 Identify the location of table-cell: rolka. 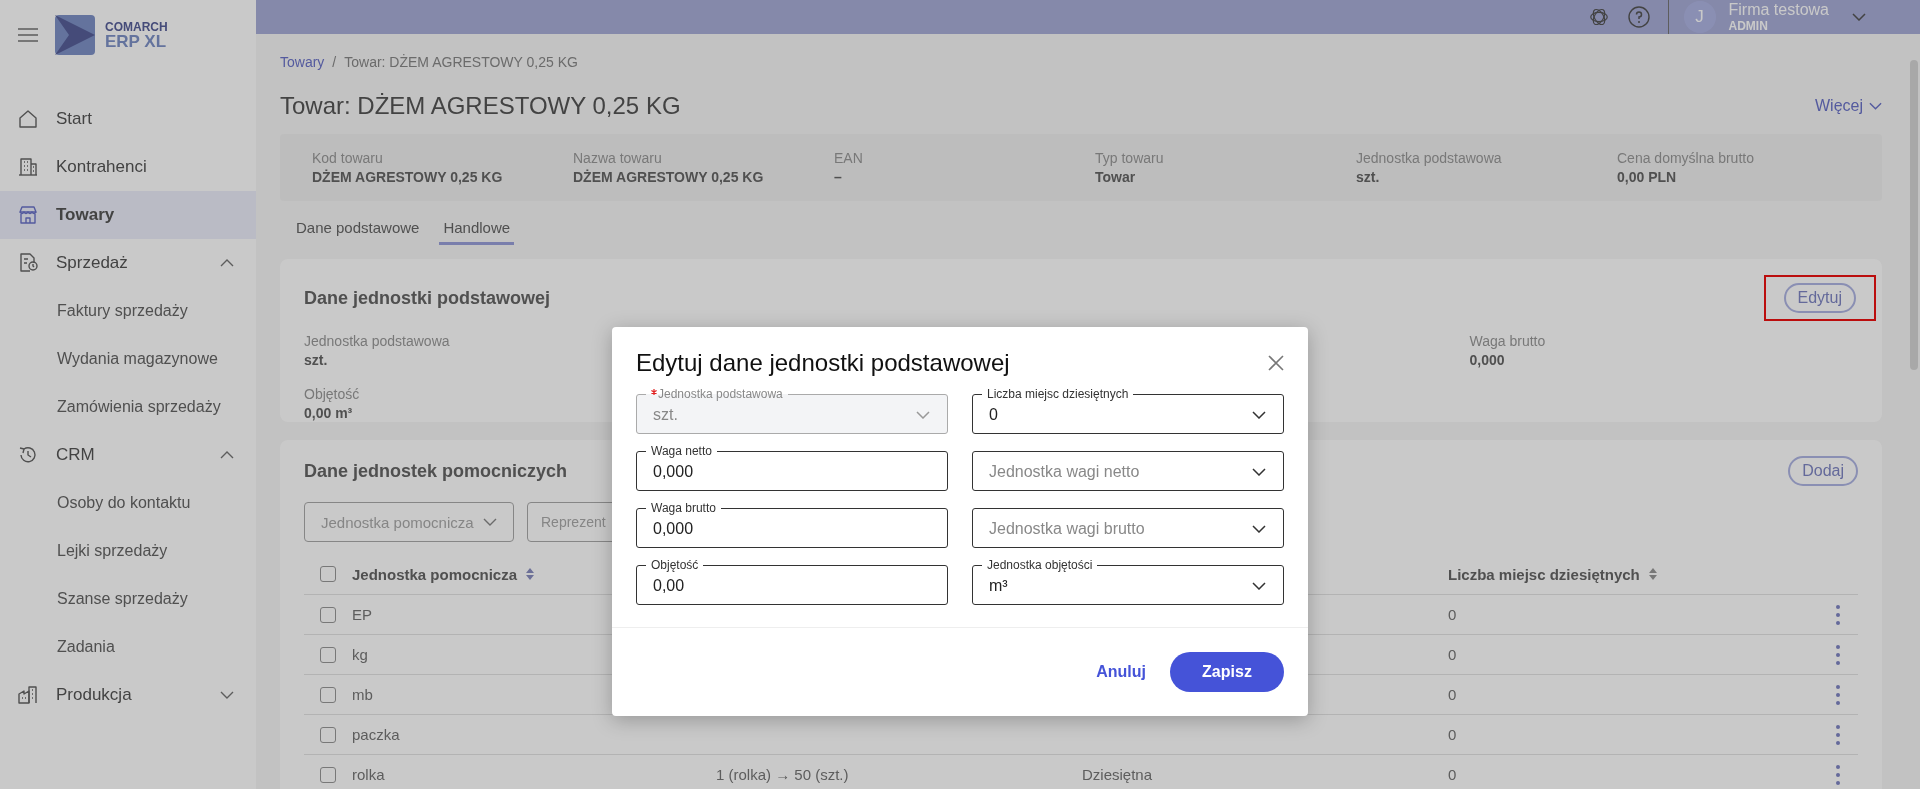
(368, 774).